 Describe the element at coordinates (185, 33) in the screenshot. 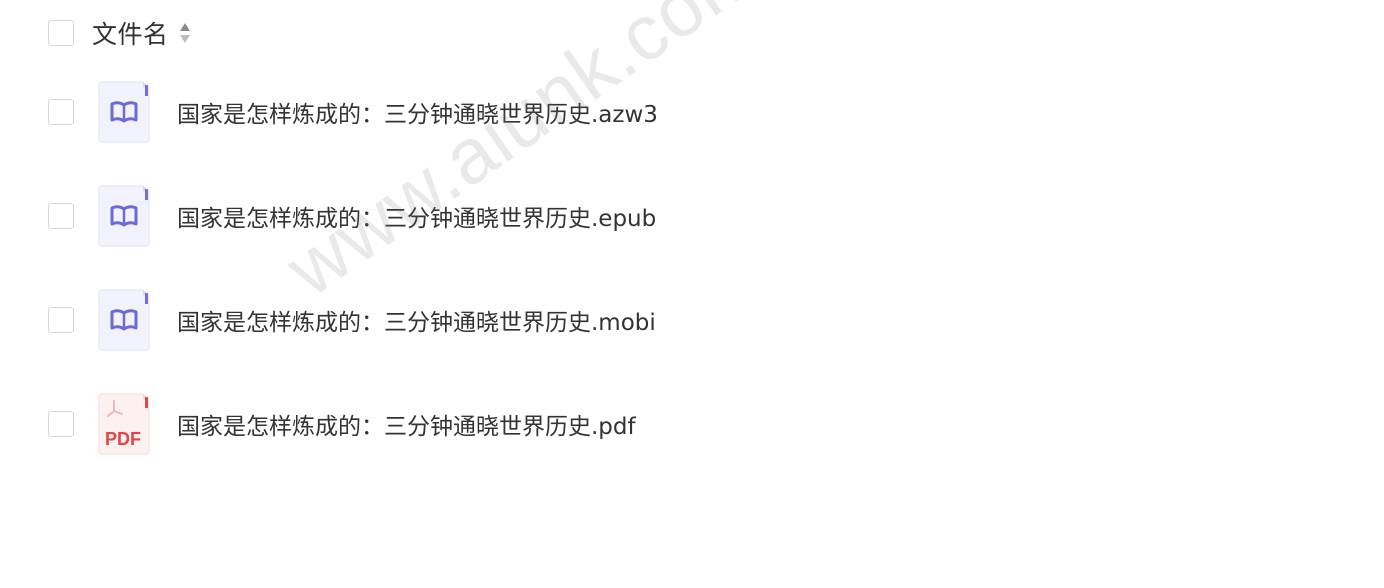

I see `sort-icon` at that location.